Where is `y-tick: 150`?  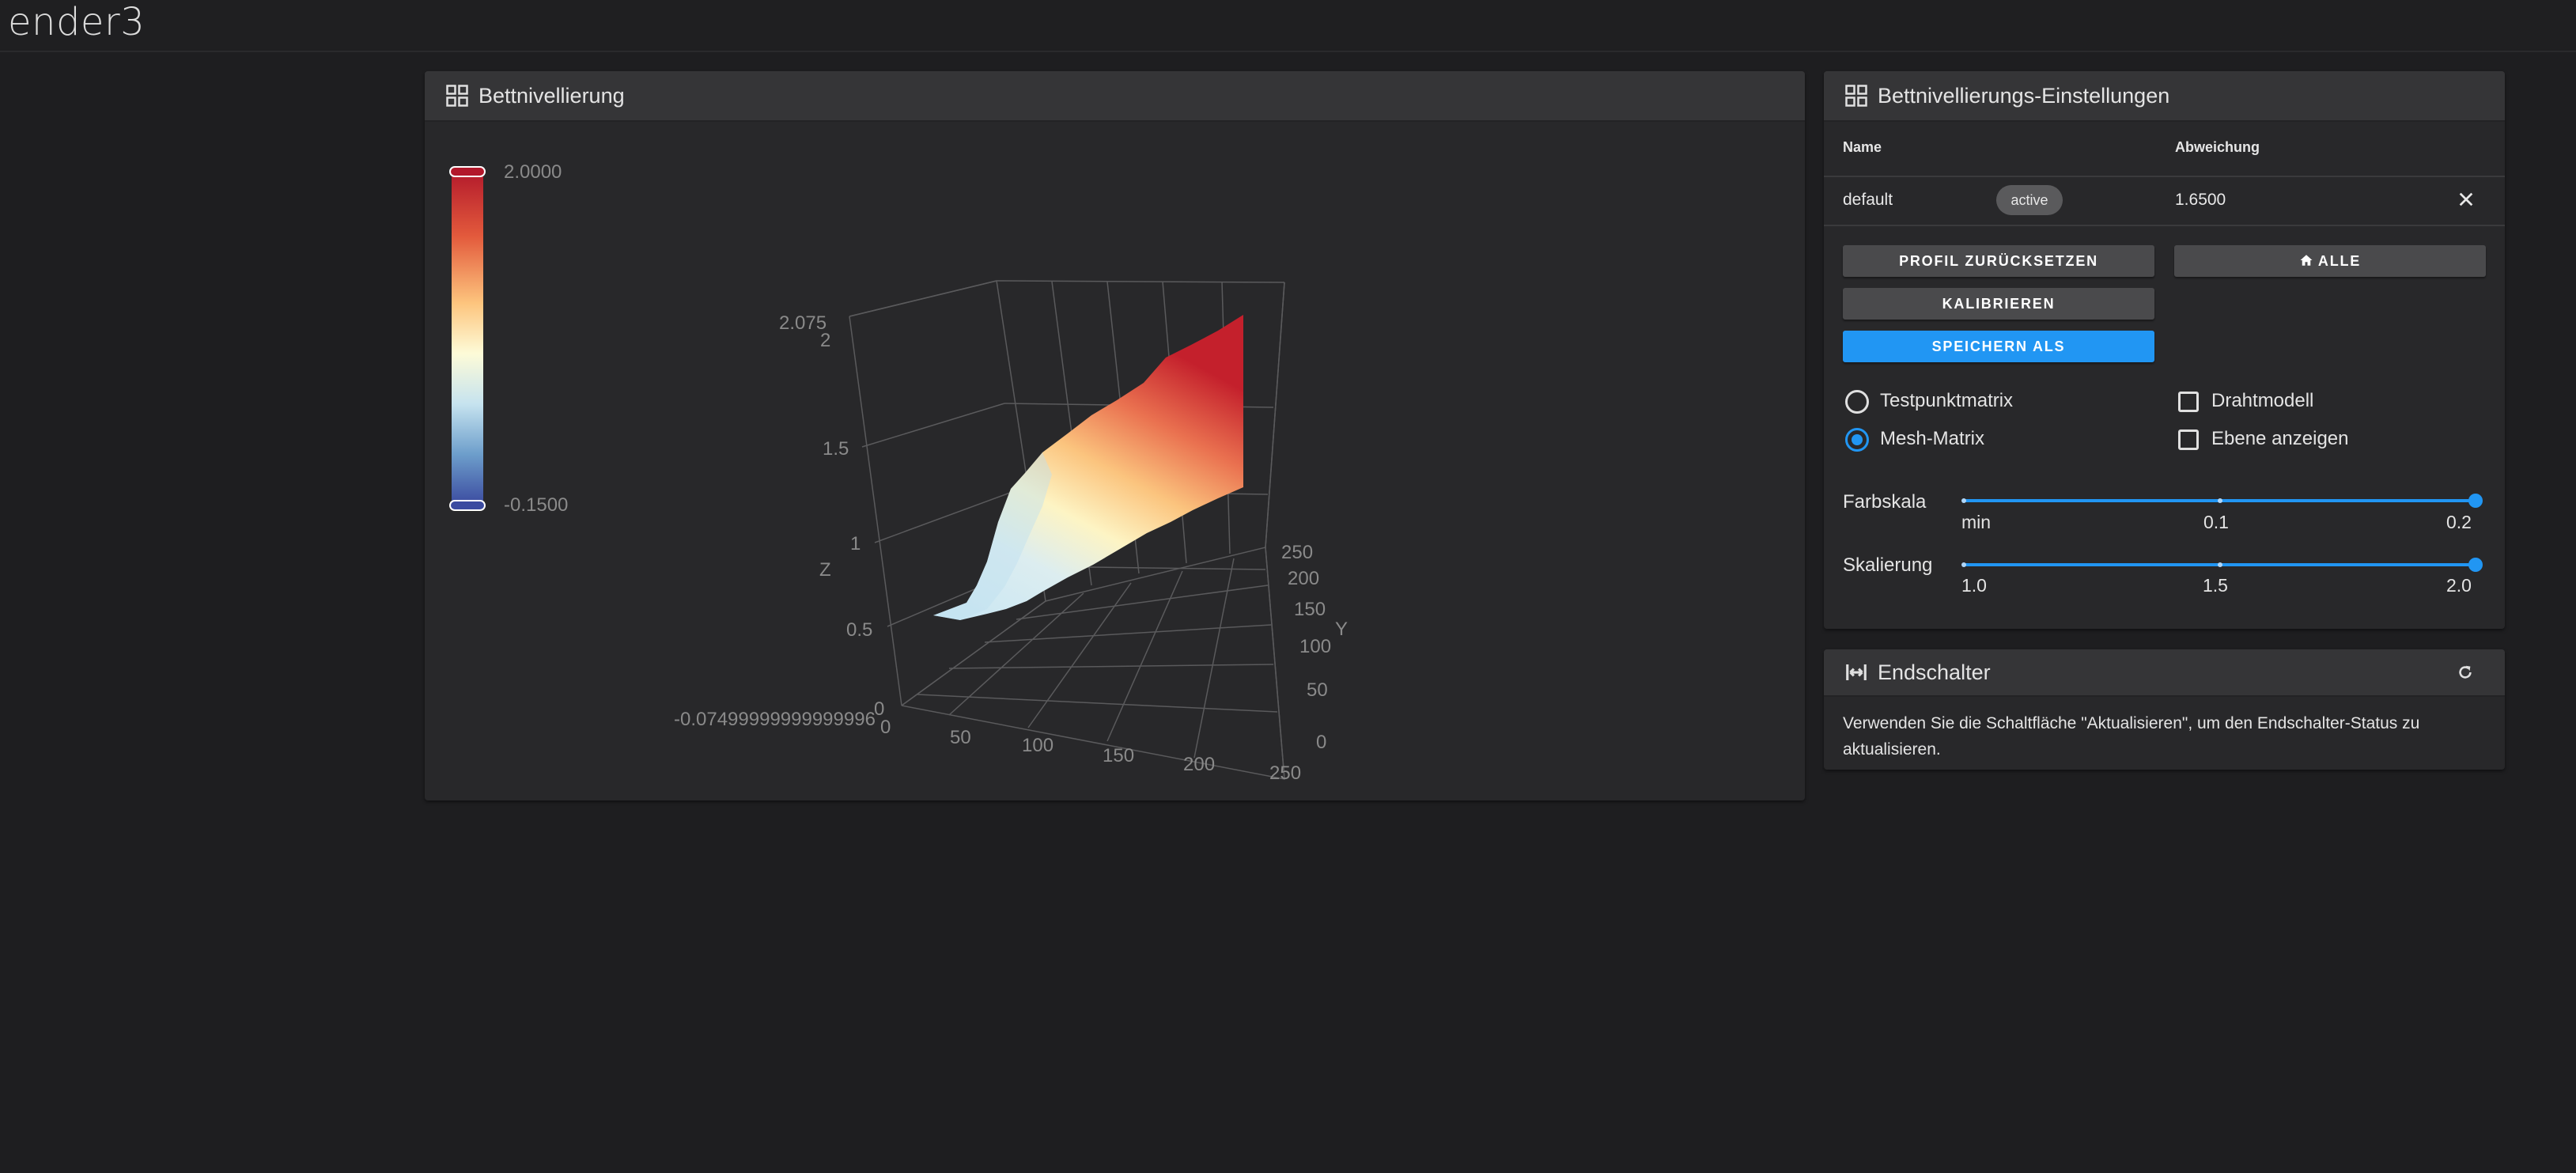
y-tick: 150 is located at coordinates (1310, 609).